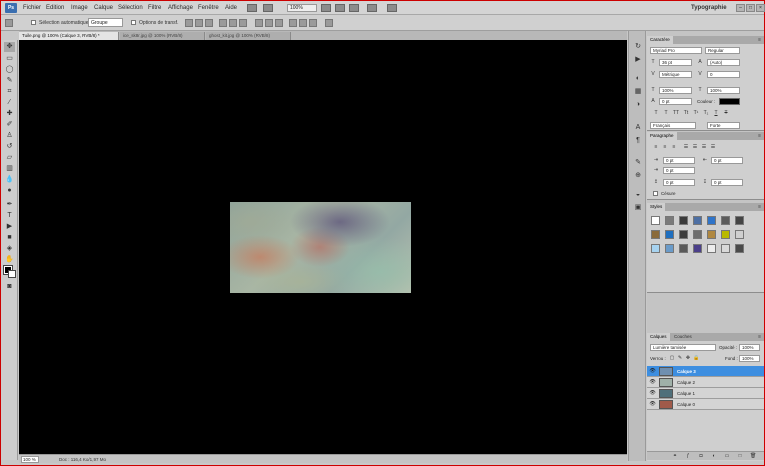  What do you see at coordinates (666, 113) in the screenshot?
I see `faux-italic-button: T` at bounding box center [666, 113].